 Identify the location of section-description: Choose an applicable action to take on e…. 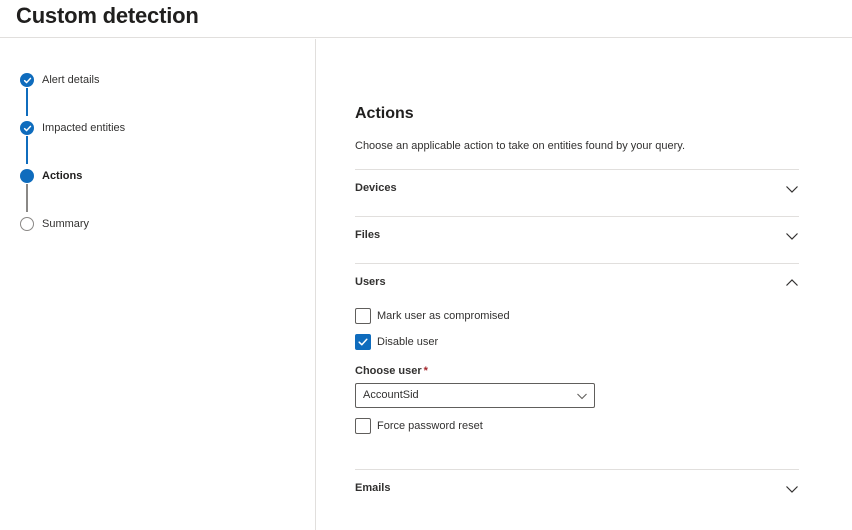
(520, 146).